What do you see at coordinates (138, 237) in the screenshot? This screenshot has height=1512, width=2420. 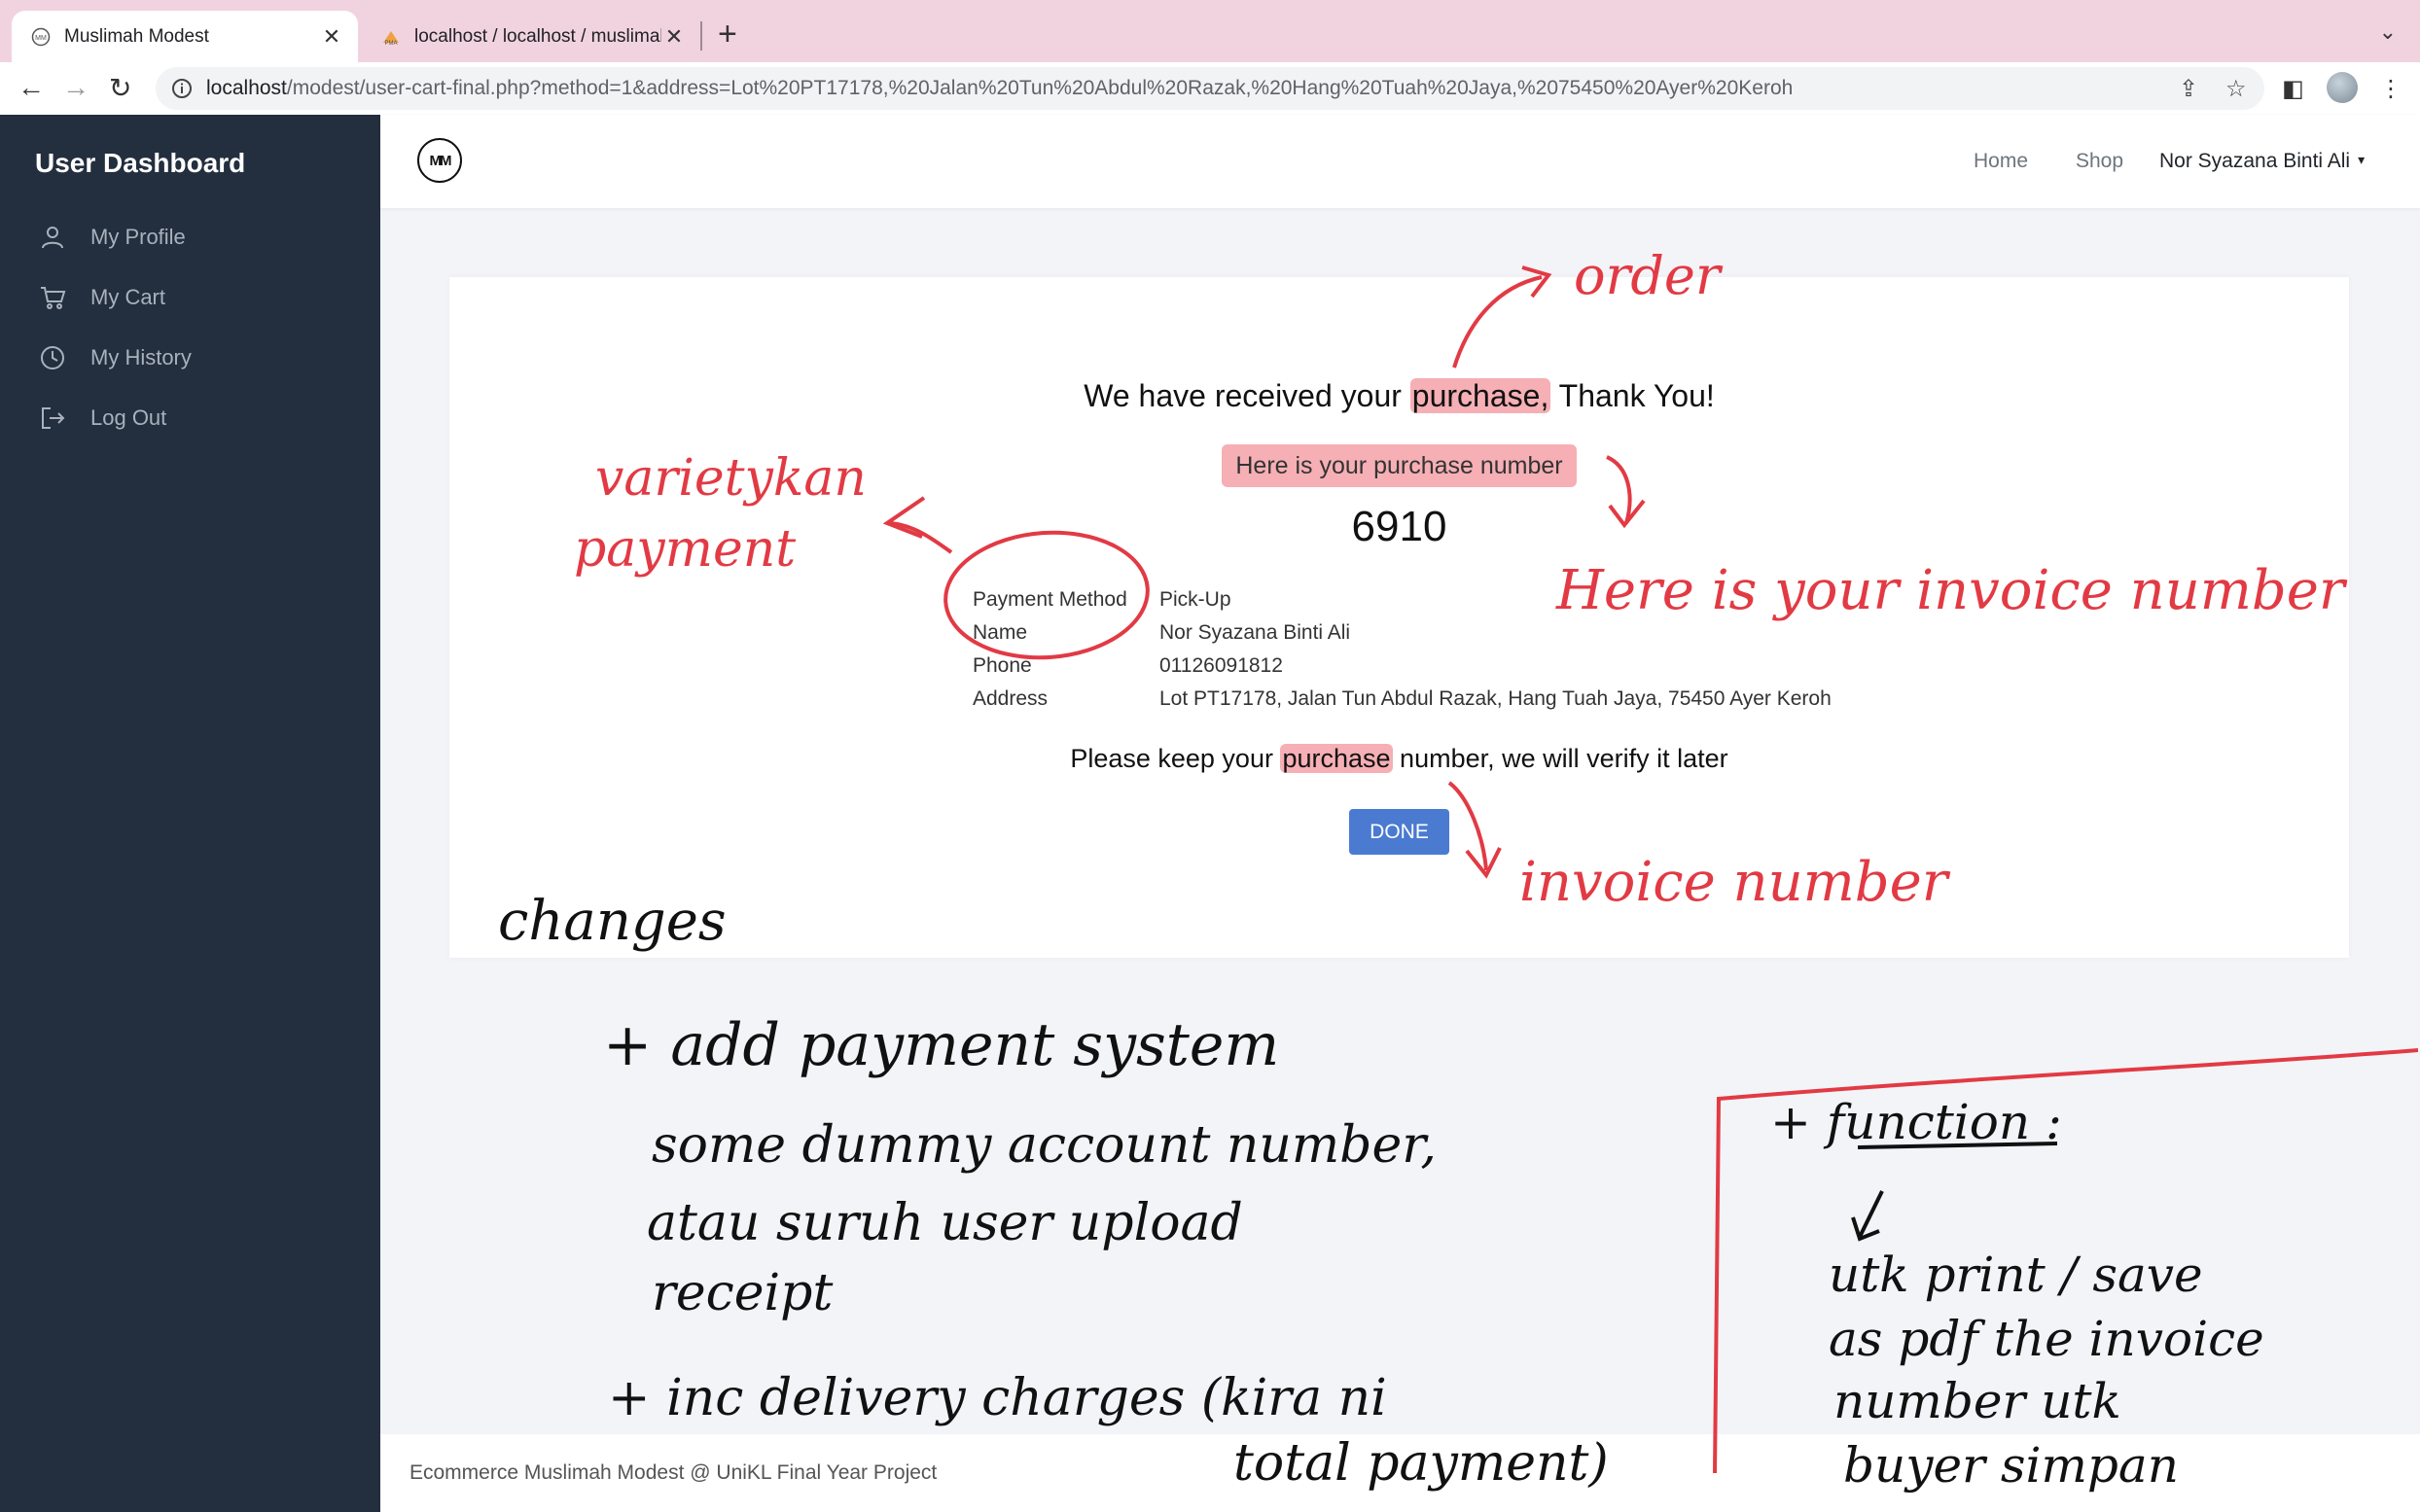 I see `sidebar-item-label: My Profile` at bounding box center [138, 237].